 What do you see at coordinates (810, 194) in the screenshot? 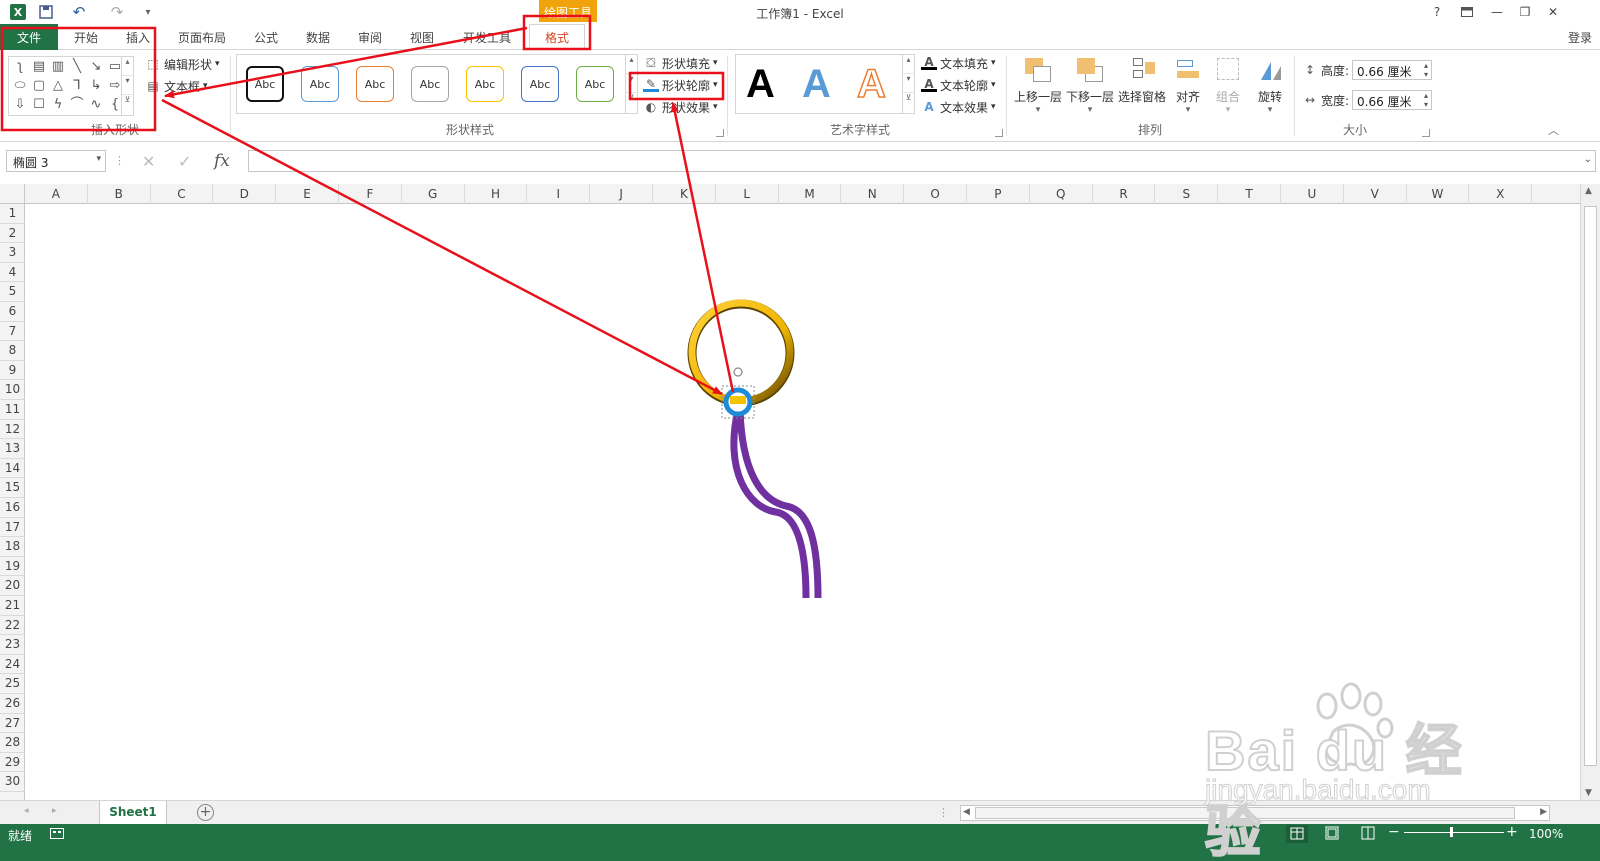
I see `column-header-cell: M` at bounding box center [810, 194].